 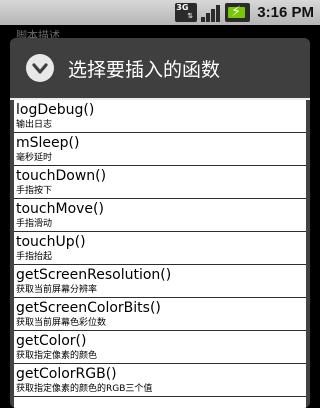 What do you see at coordinates (51, 242) in the screenshot?
I see `function-name: touchUp()` at bounding box center [51, 242].